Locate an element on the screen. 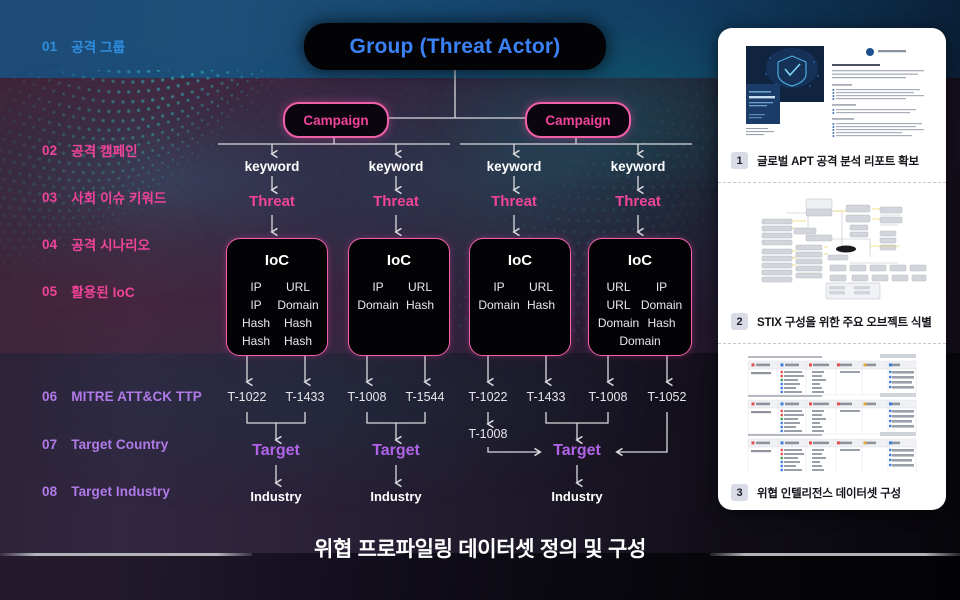 This screenshot has height=600, width=960. keyword-node-4: keyword is located at coordinates (638, 166).